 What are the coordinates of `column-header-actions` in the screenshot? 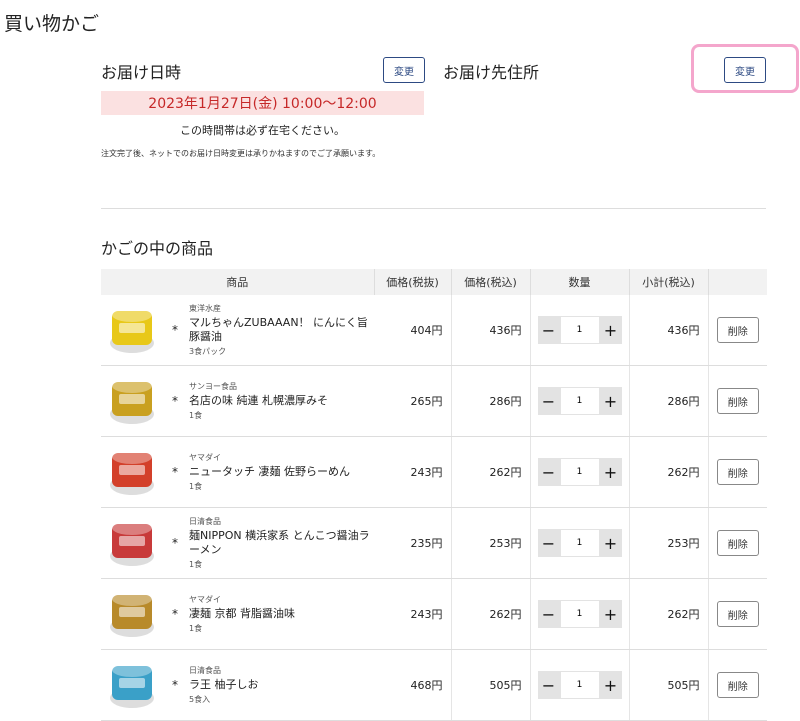 It's located at (737, 282).